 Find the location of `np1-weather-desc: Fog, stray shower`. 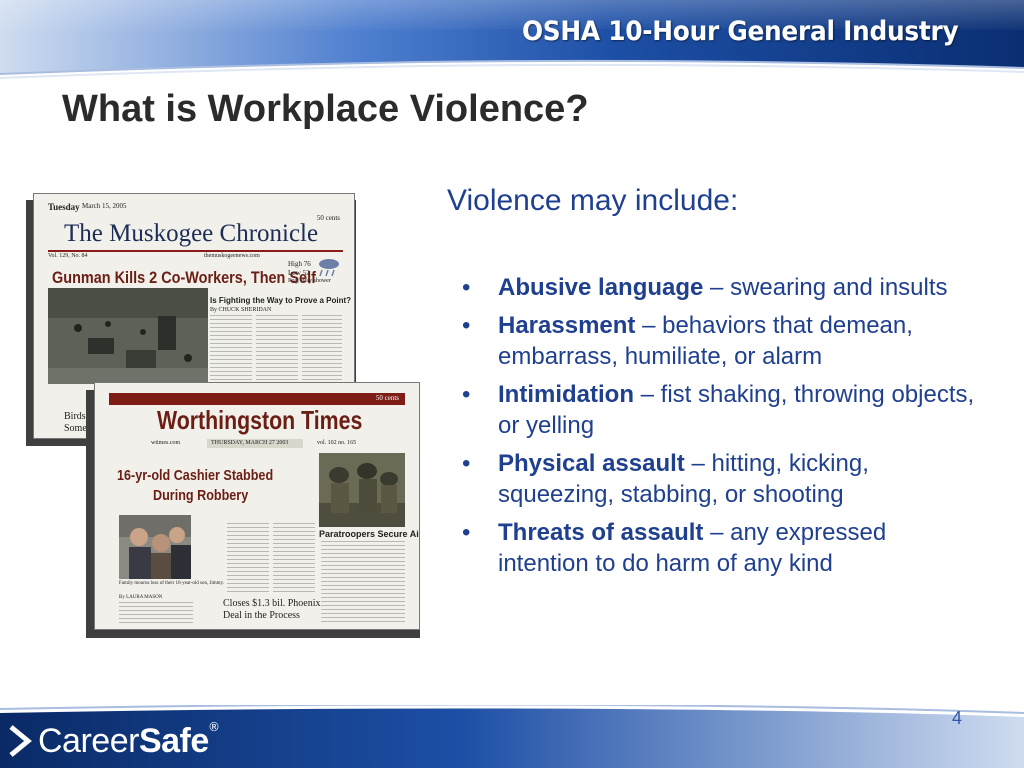

np1-weather-desc: Fog, stray shower is located at coordinates (309, 281).